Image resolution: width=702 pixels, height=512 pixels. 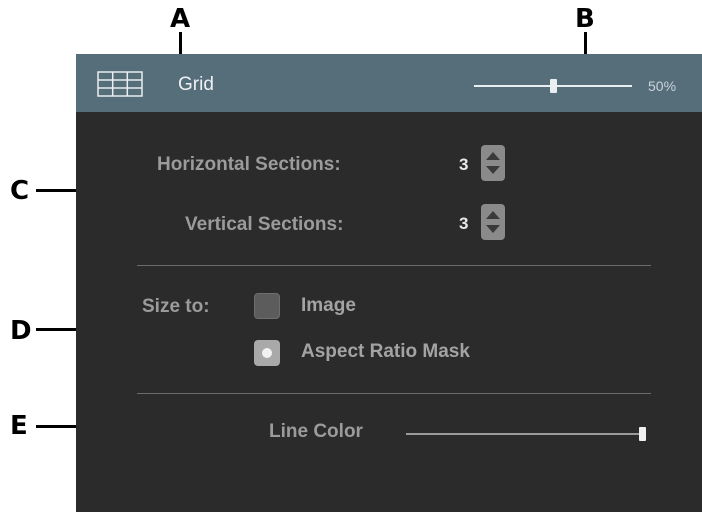 What do you see at coordinates (662, 86) in the screenshot?
I see `opacity-value: 50%` at bounding box center [662, 86].